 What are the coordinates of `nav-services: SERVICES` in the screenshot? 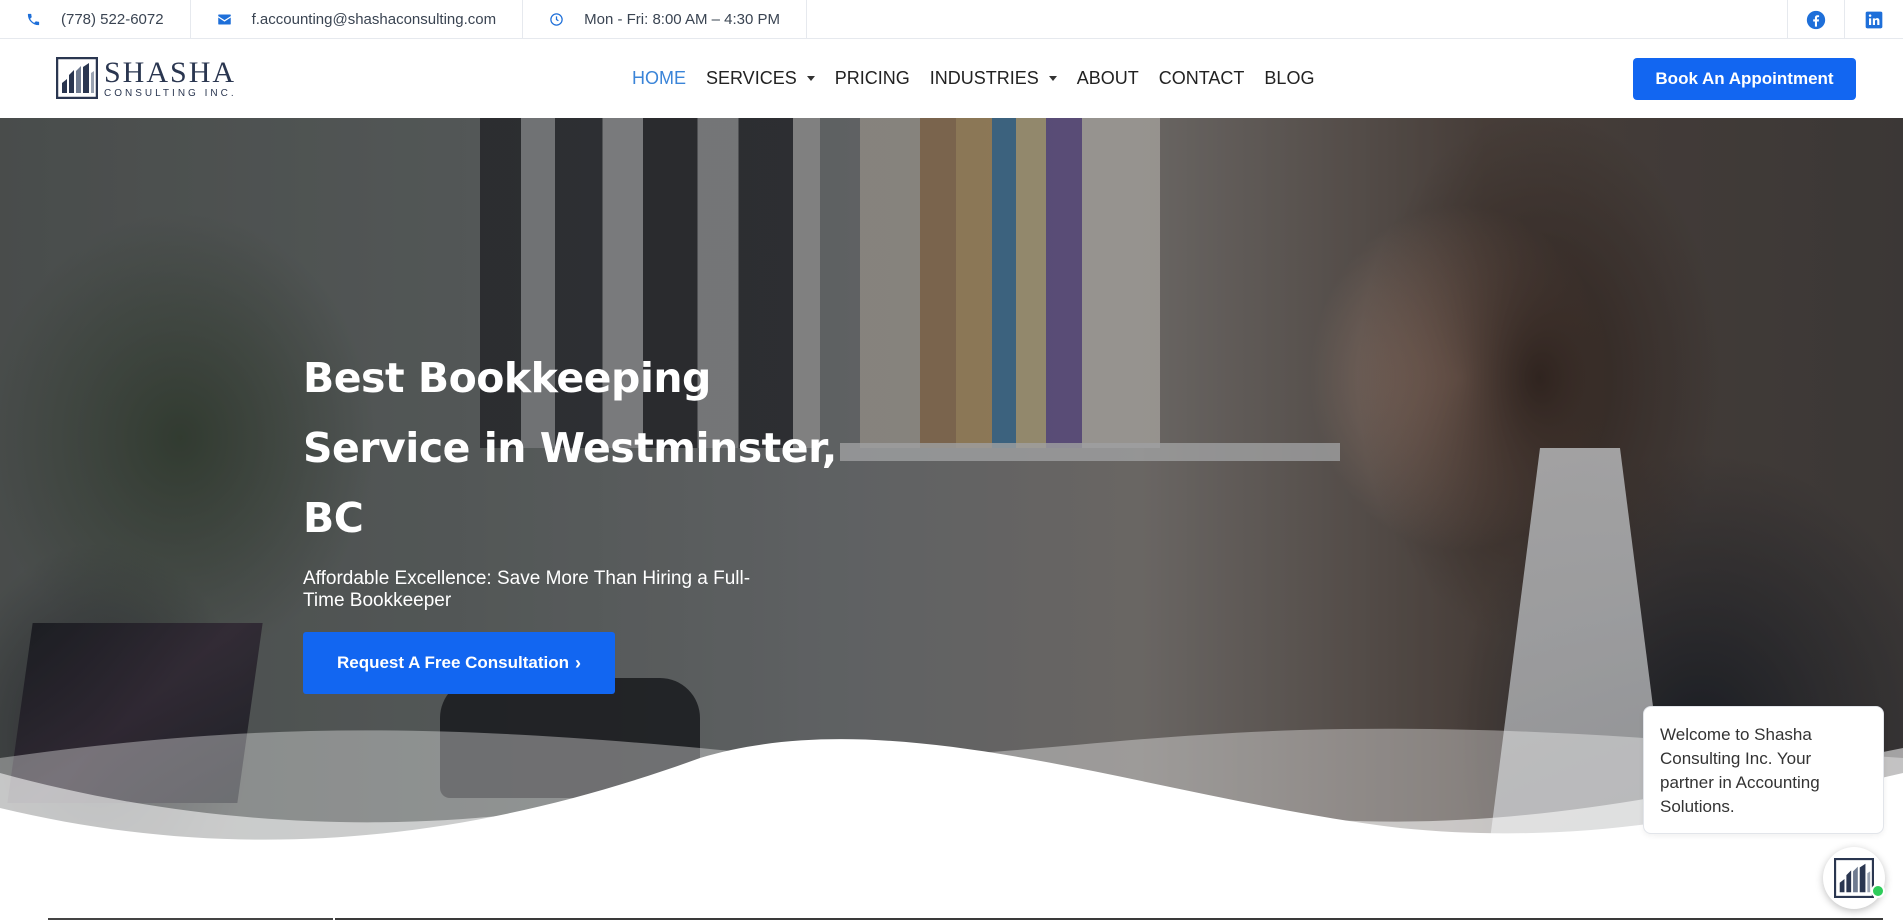 It's located at (760, 78).